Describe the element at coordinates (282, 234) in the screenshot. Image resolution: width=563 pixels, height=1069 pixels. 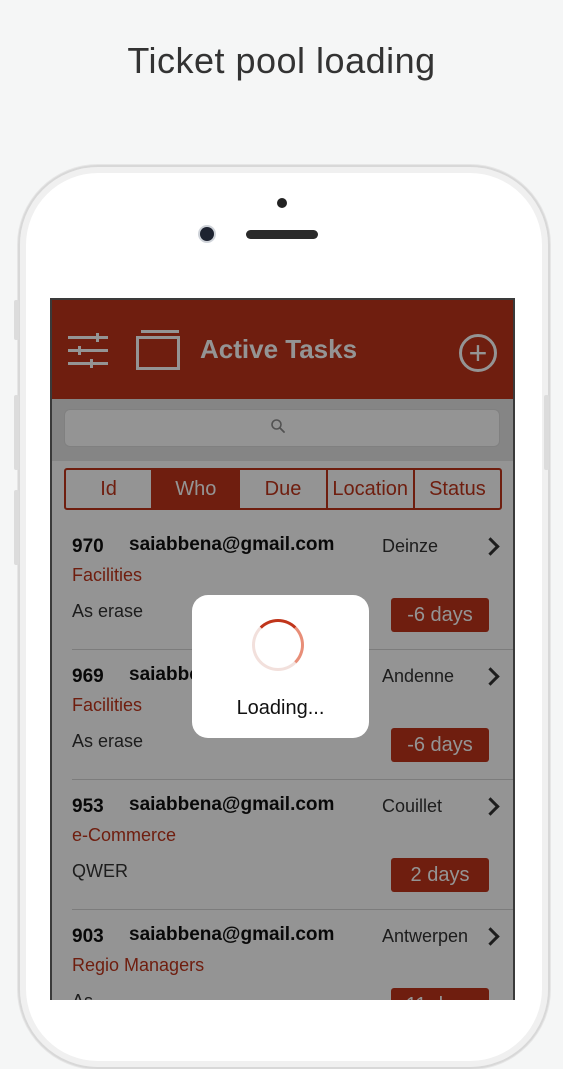
I see `earpiece-speaker` at that location.